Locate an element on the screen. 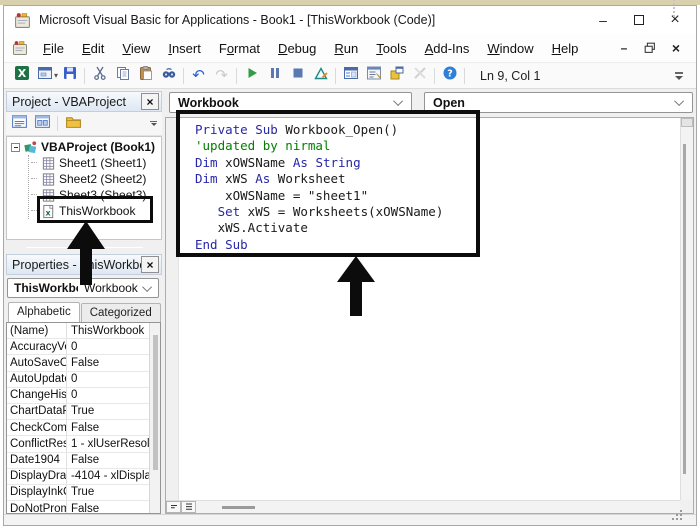 The height and width of the screenshot is (531, 700). code-object-dropdown: Workbook is located at coordinates (290, 102).